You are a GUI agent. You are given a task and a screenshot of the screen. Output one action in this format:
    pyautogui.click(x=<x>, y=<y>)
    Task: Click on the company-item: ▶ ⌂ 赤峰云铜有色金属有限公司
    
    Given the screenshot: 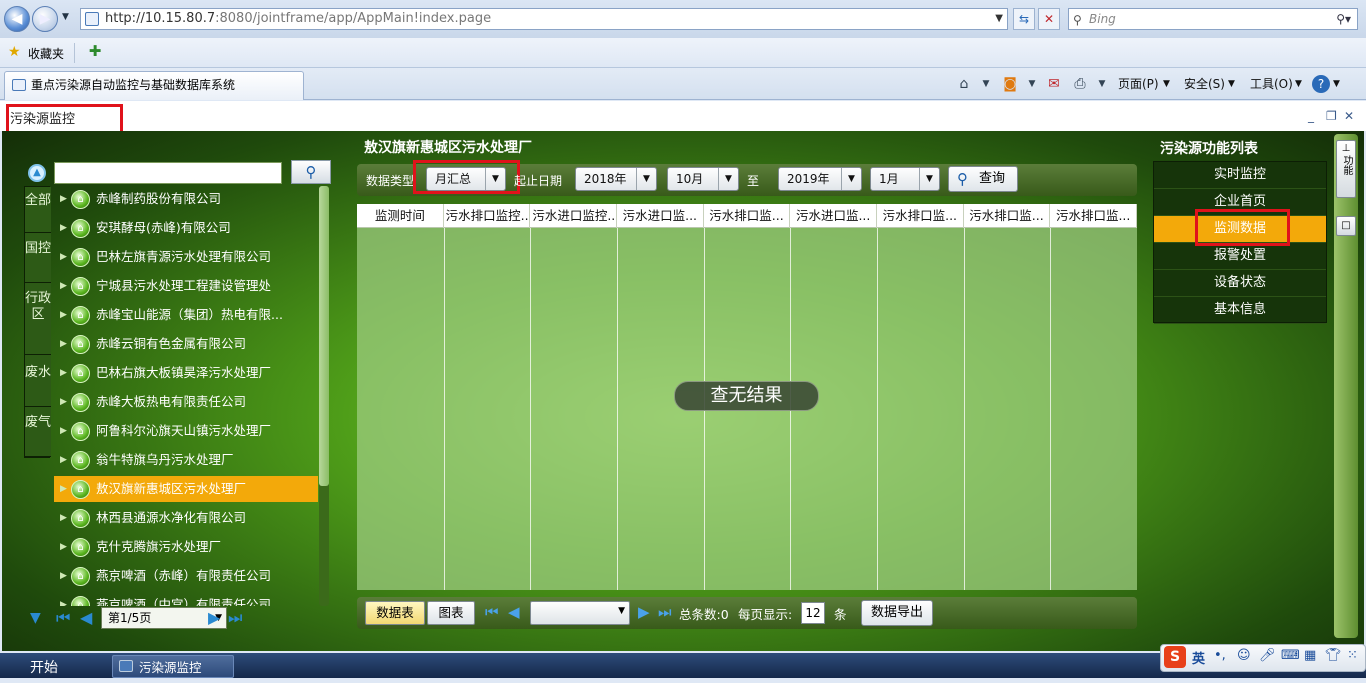 What is the action you would take?
    pyautogui.click(x=186, y=344)
    